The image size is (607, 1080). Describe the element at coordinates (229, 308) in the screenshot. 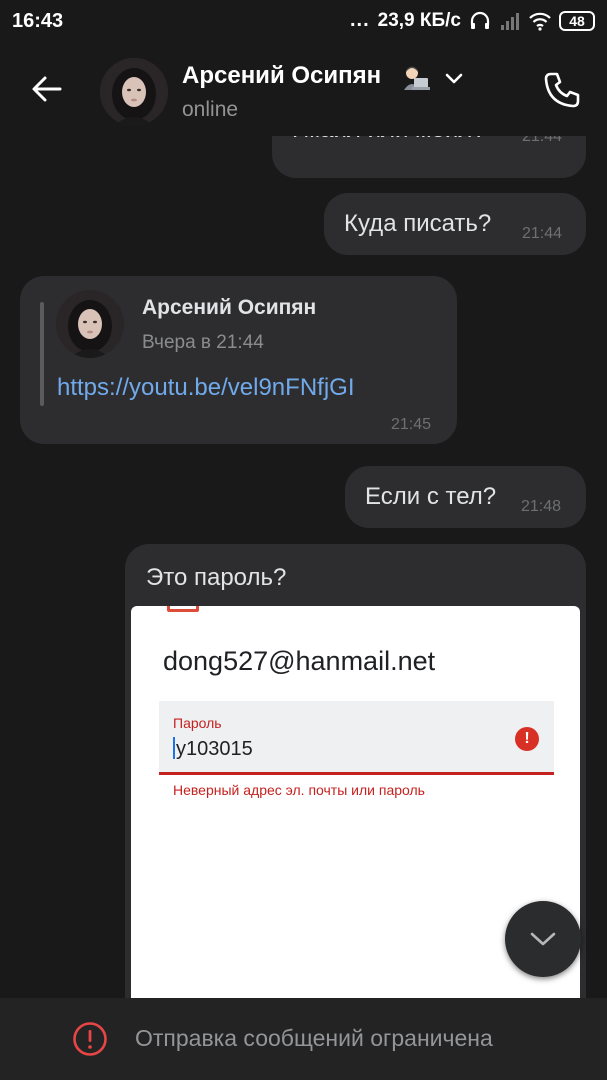

I see `forward-author-name: Арсений Осипян` at that location.